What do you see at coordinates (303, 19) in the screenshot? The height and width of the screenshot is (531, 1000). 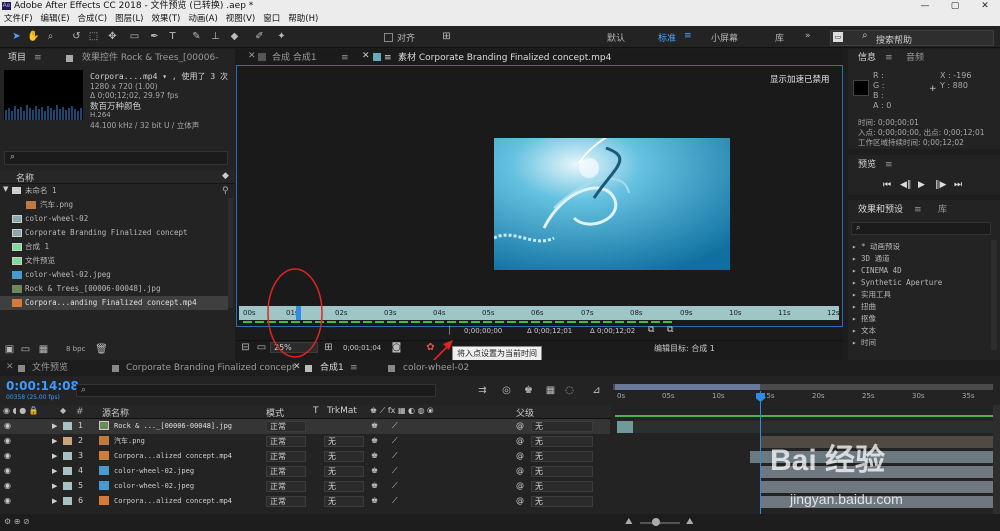 I see `menu-help: 帮助(H)` at bounding box center [303, 19].